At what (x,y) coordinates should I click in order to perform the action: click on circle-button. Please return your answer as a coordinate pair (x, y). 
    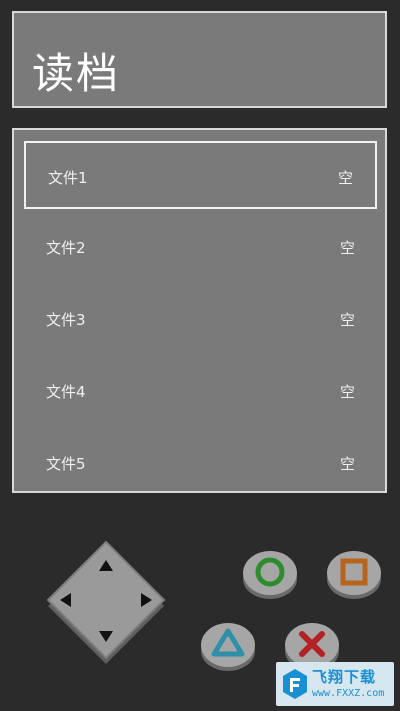
    Looking at the image, I should click on (270, 574).